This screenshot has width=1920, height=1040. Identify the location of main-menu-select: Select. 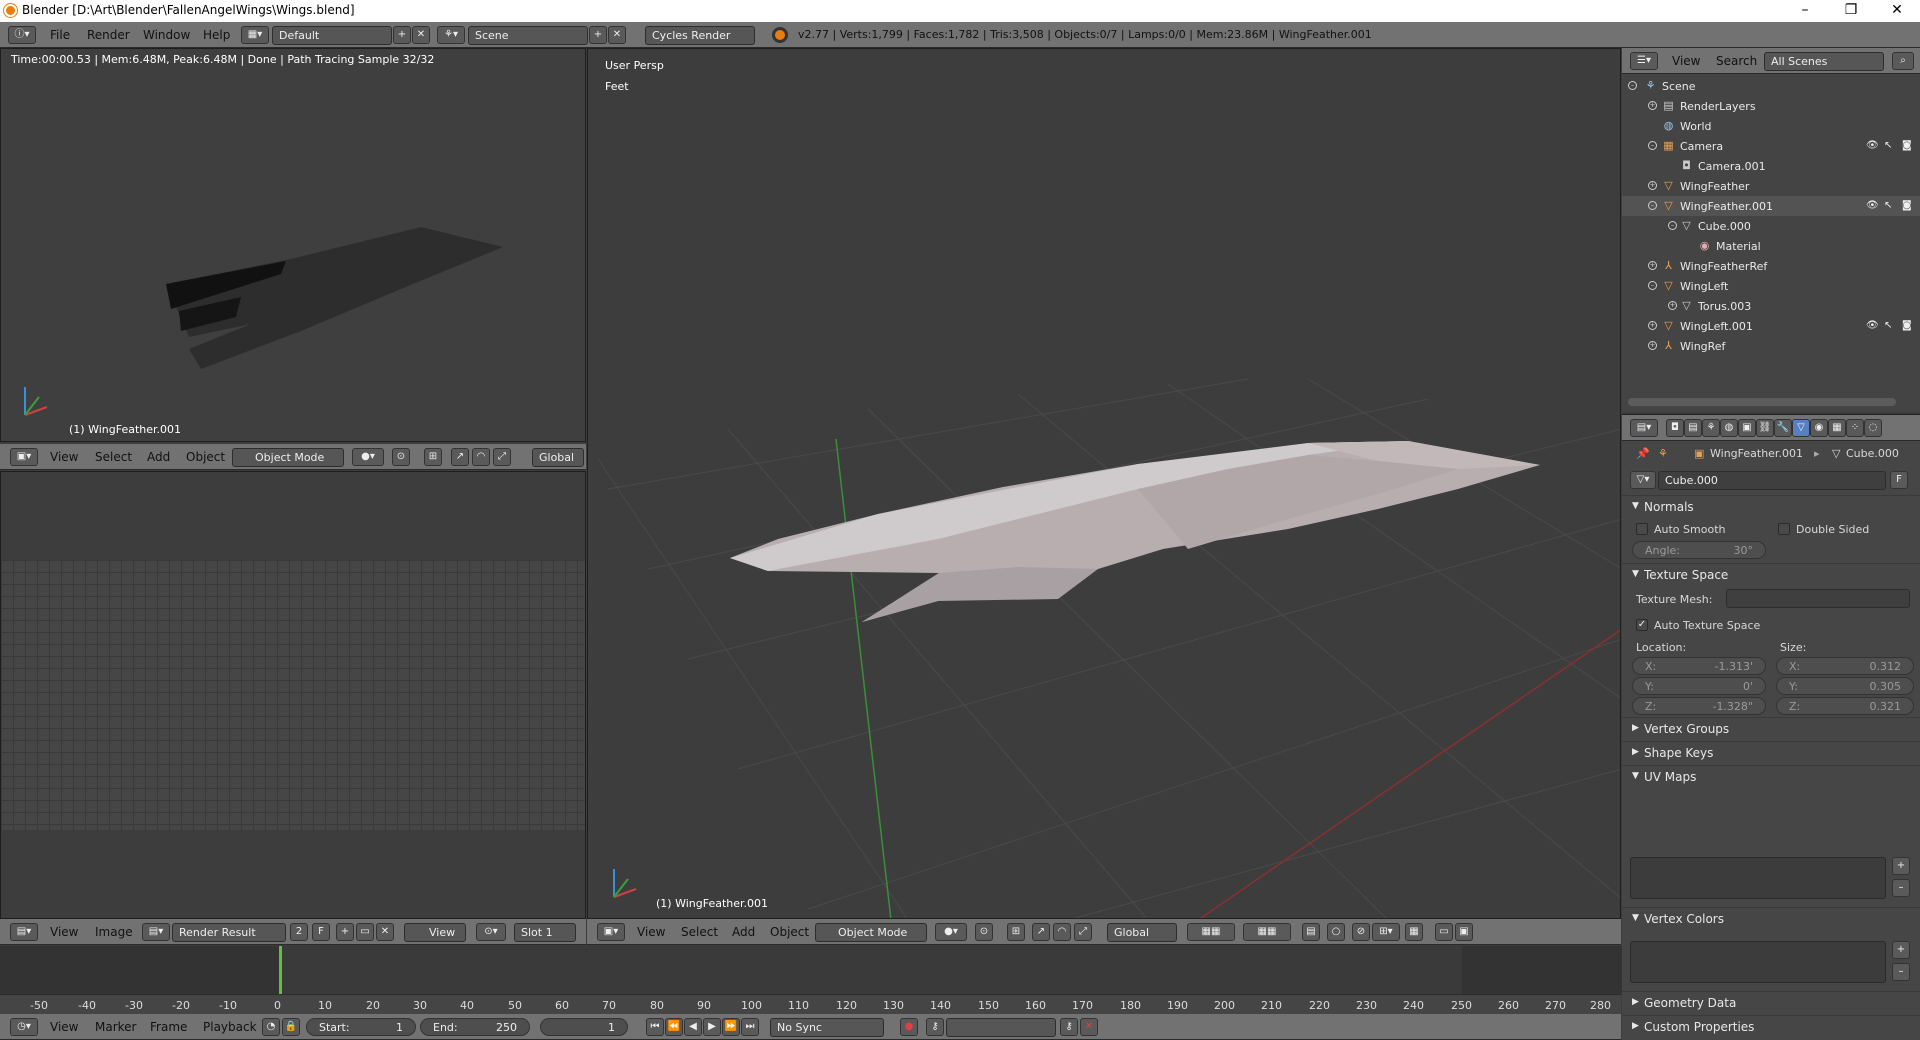
(699, 932).